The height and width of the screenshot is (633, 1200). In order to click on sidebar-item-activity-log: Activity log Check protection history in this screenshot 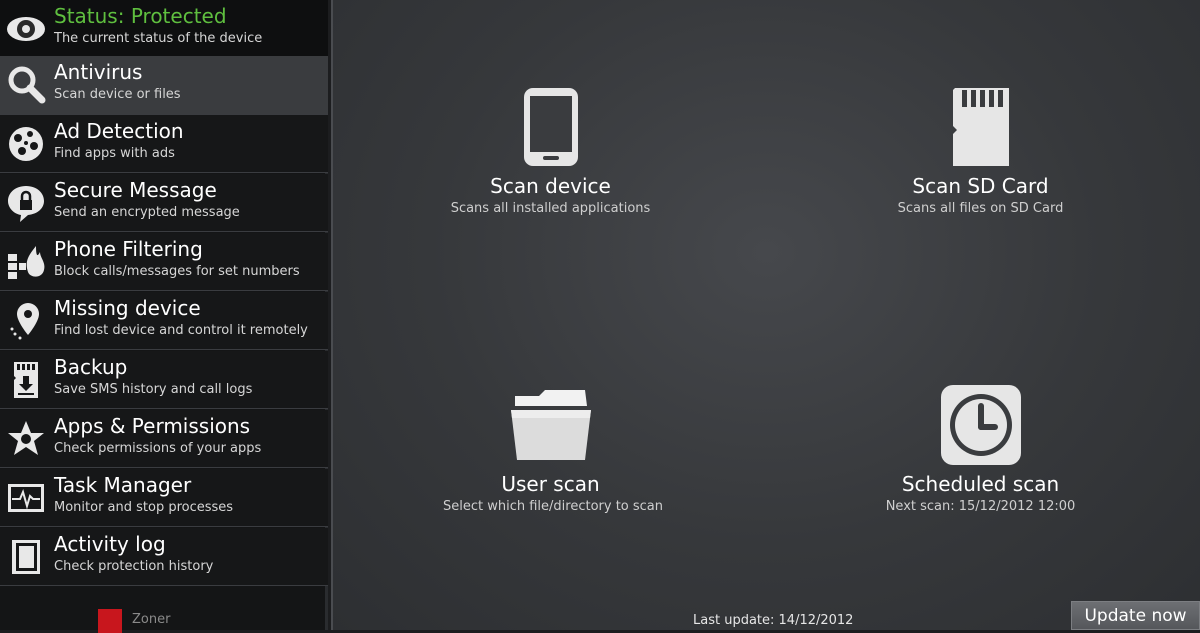, I will do `click(164, 557)`.